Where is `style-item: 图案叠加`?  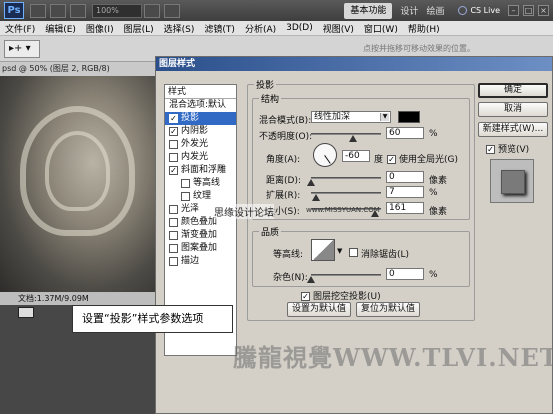 style-item: 图案叠加 is located at coordinates (200, 248).